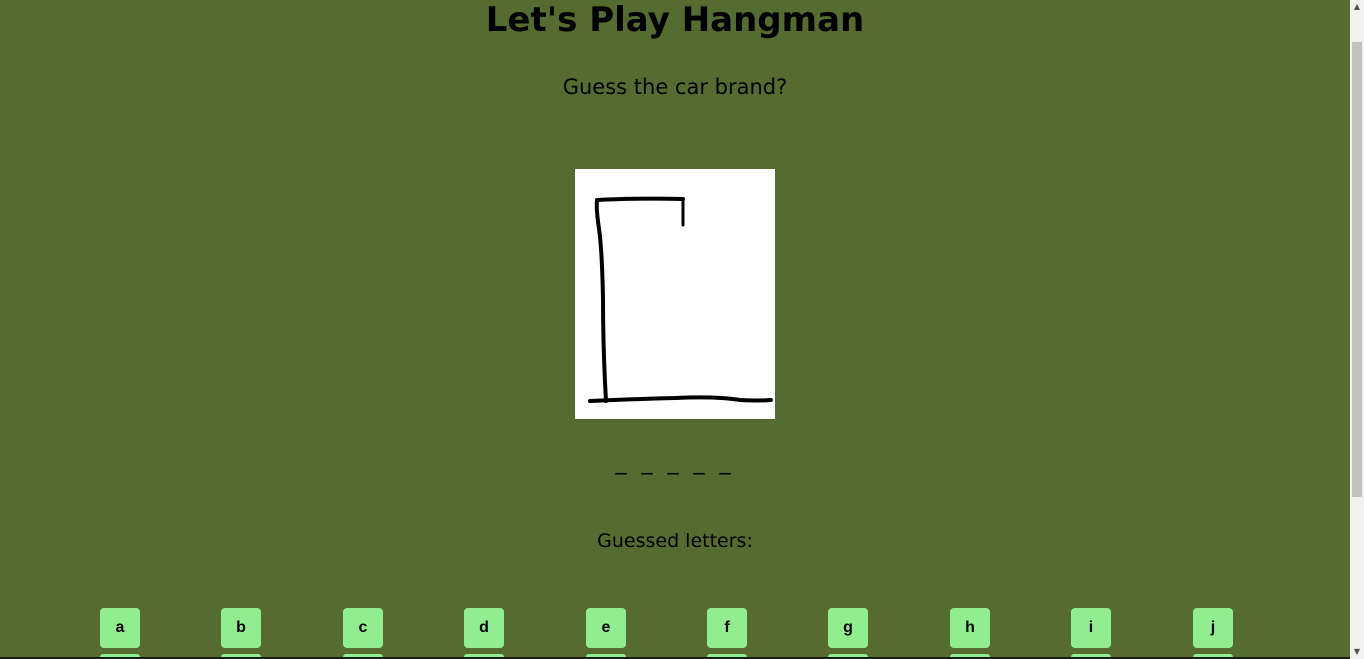  I want to click on letter-key: d, so click(484, 628).